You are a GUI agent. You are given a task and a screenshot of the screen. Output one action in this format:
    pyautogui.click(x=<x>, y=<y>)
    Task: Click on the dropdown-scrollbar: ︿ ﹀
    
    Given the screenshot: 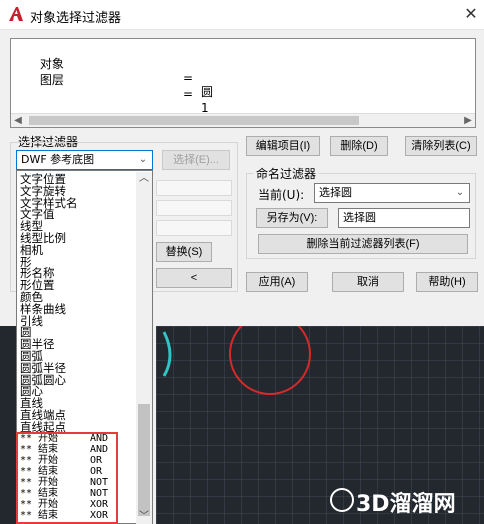 What is the action you would take?
    pyautogui.click(x=144, y=348)
    